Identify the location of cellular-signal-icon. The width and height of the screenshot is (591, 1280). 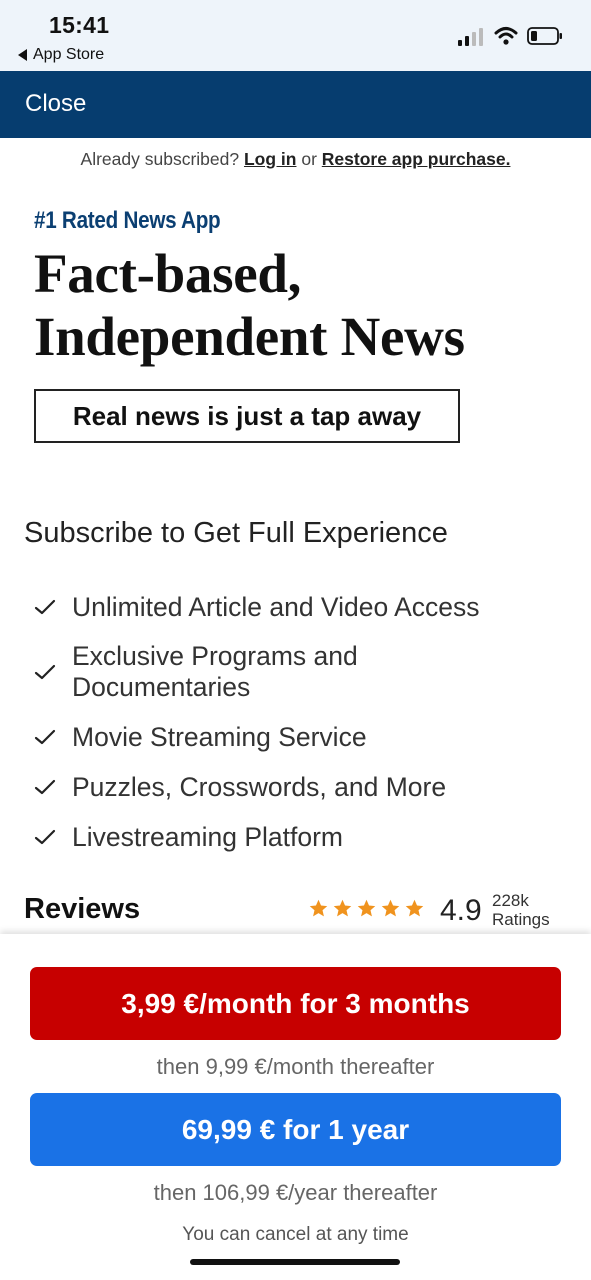
(470, 37).